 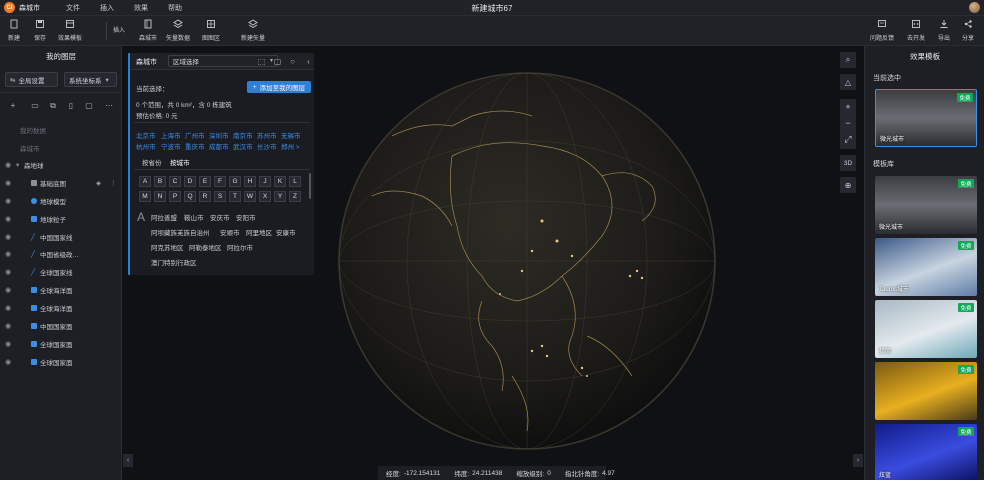 What do you see at coordinates (164, 217) in the screenshot?
I see `region-item: 阿拉善盟` at bounding box center [164, 217].